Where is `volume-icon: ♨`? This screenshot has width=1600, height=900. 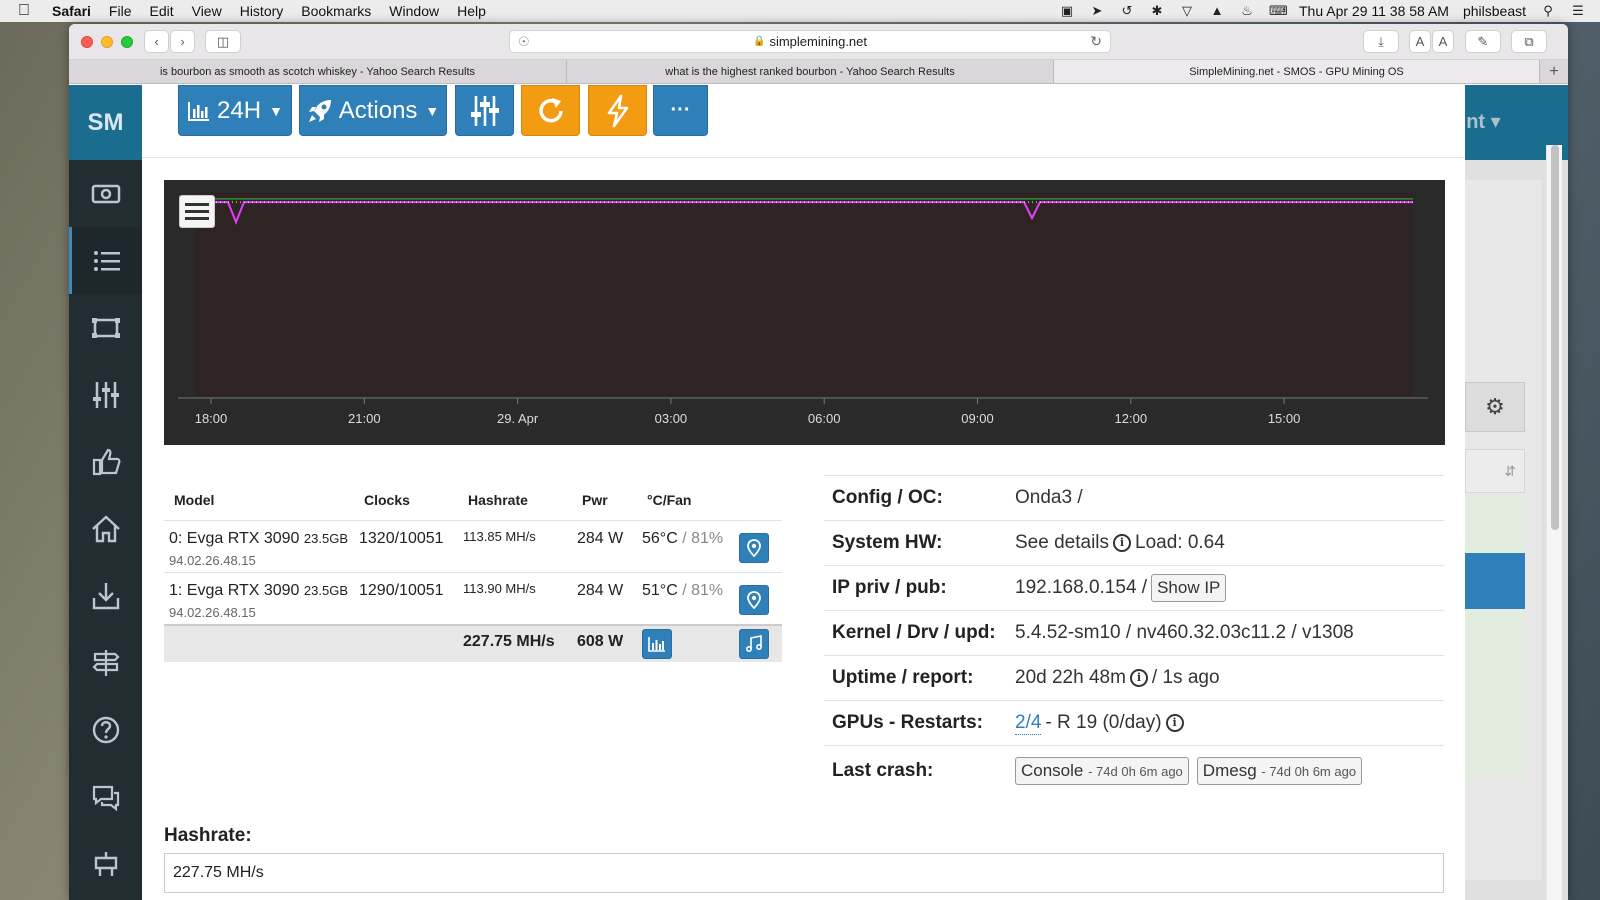
volume-icon: ♨ is located at coordinates (1247, 11).